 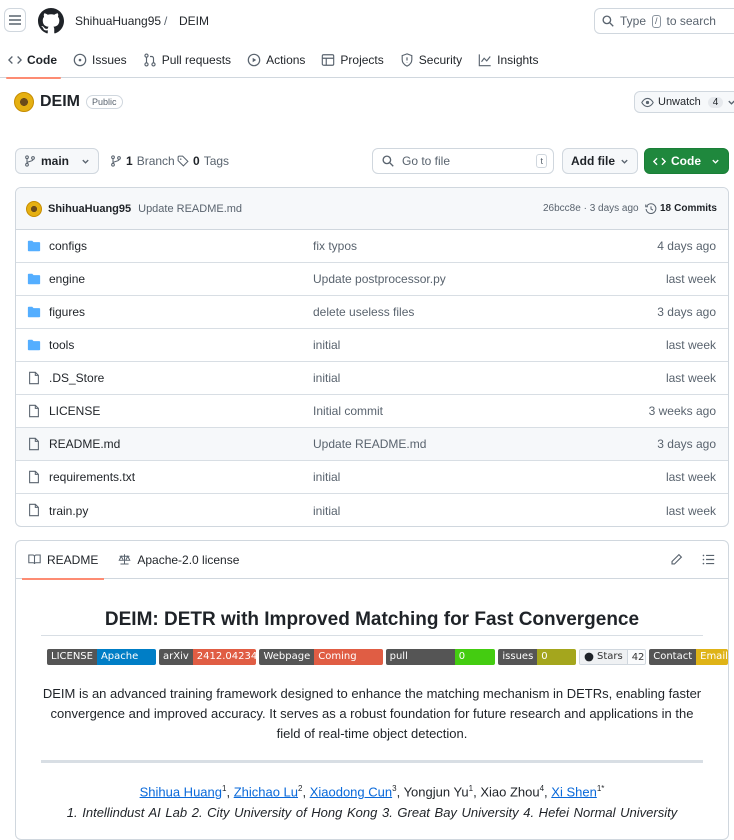 I want to click on commits-link: 18 Commits, so click(x=681, y=208).